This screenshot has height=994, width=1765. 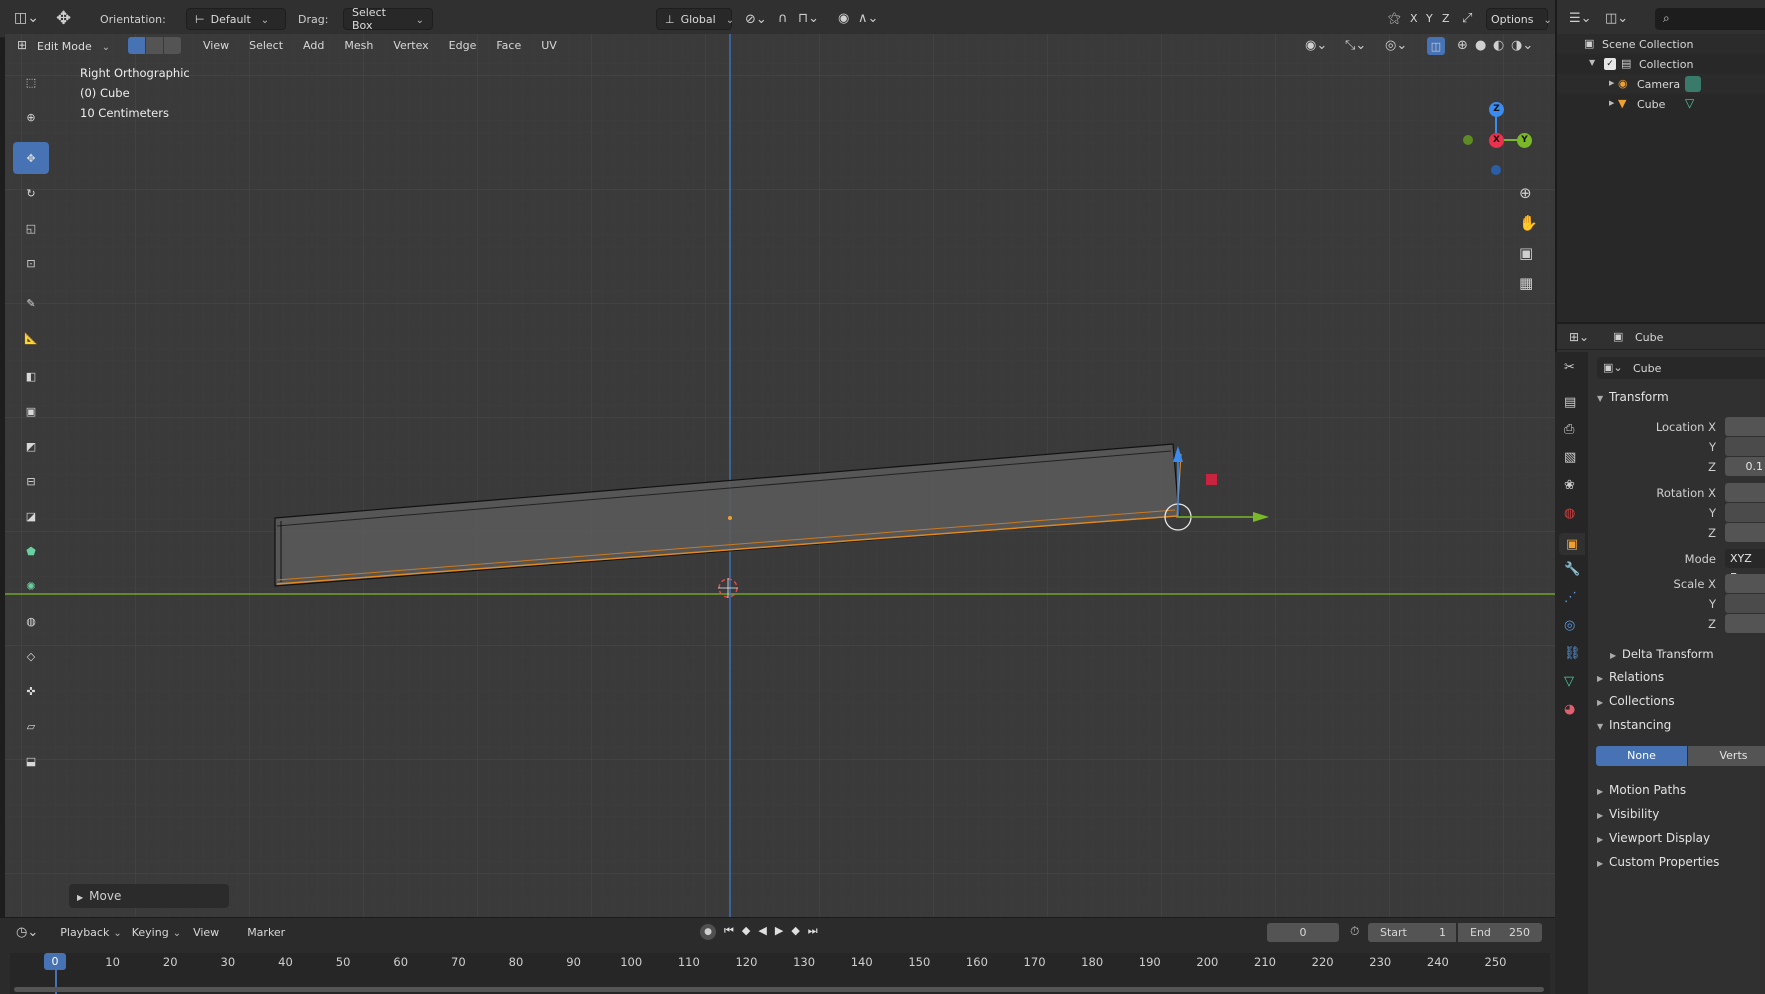 What do you see at coordinates (756, 19) in the screenshot?
I see `pivot-point-icon: ⊘⌄` at bounding box center [756, 19].